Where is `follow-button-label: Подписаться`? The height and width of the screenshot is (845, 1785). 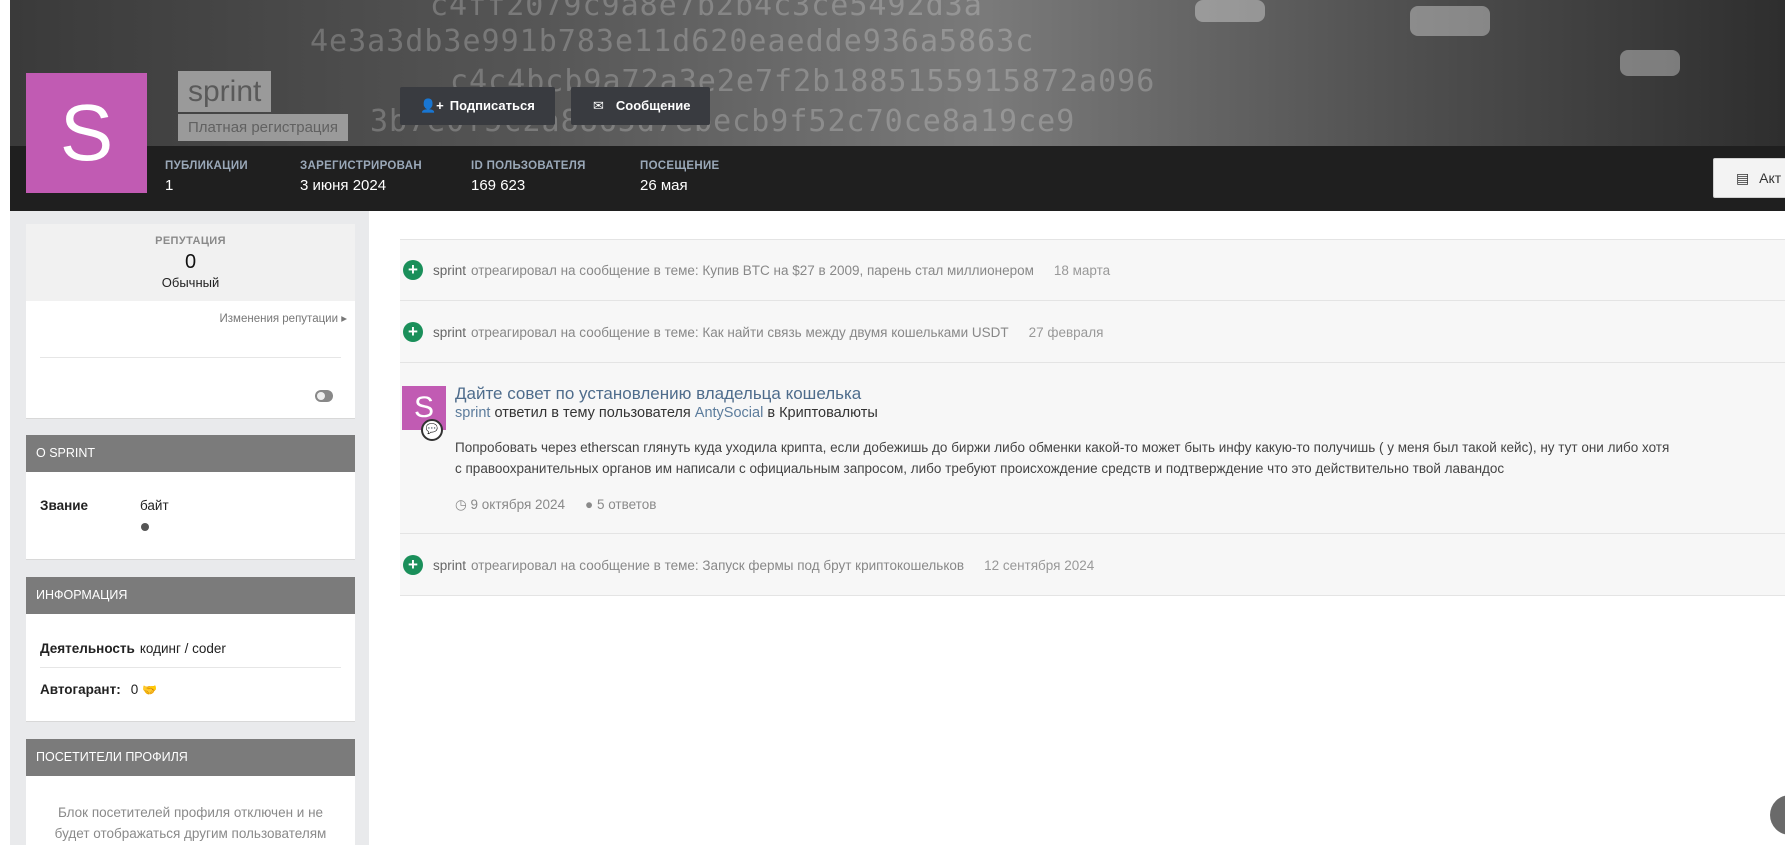
follow-button-label: Подписаться is located at coordinates (492, 105).